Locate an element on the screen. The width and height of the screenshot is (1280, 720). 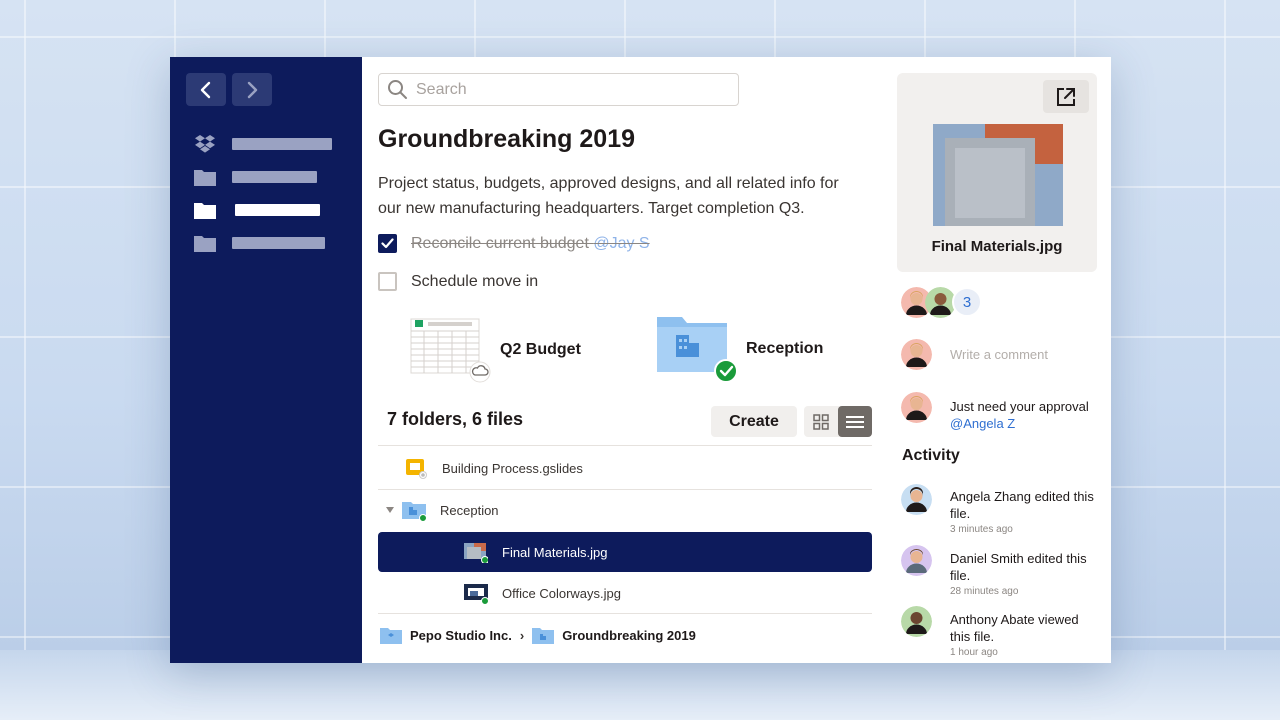
activity-text: Daniel Smith edited this file. is located at coordinates (1018, 567).